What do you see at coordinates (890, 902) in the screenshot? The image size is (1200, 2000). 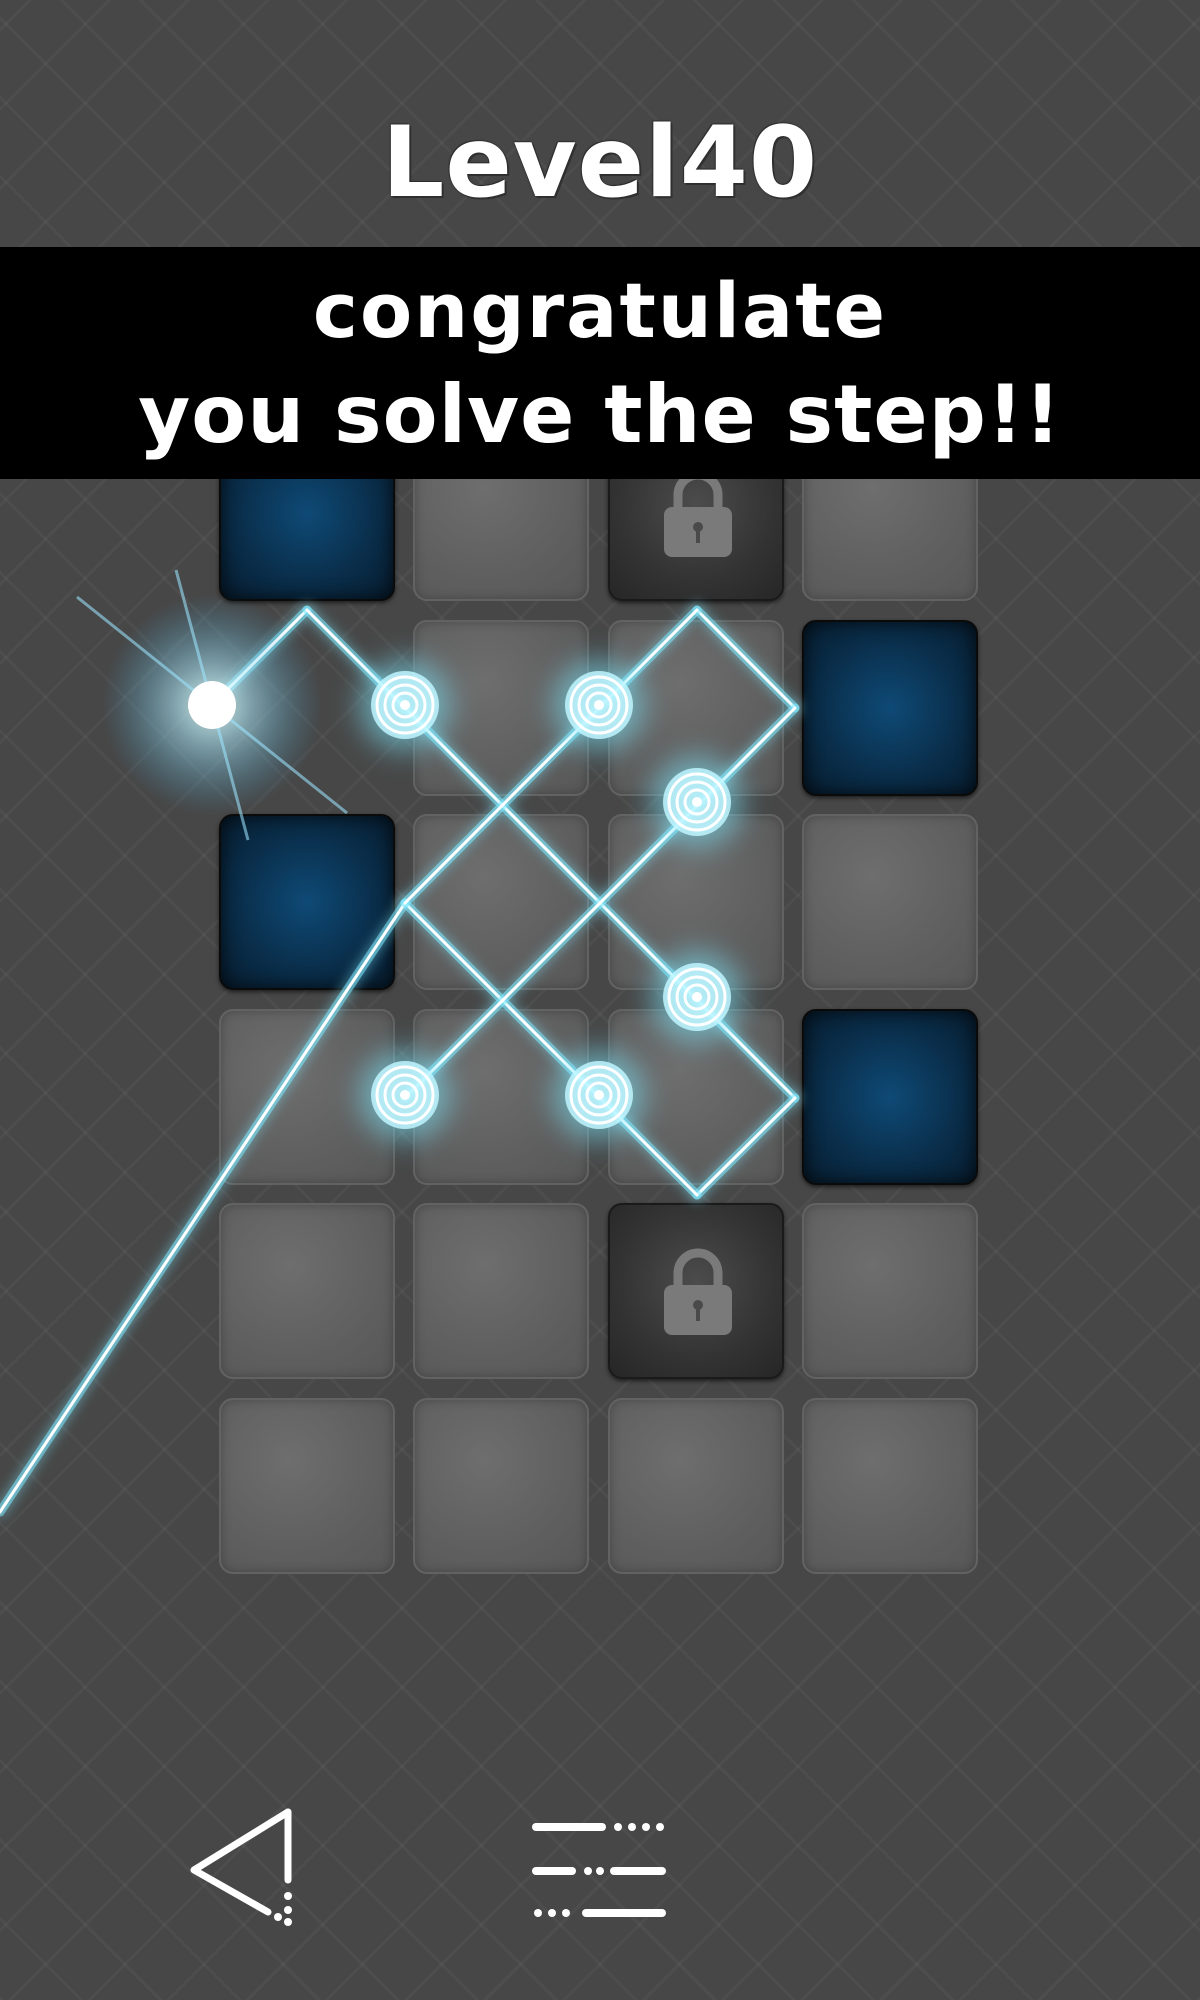 I see `tile-empty-r2-c3` at bounding box center [890, 902].